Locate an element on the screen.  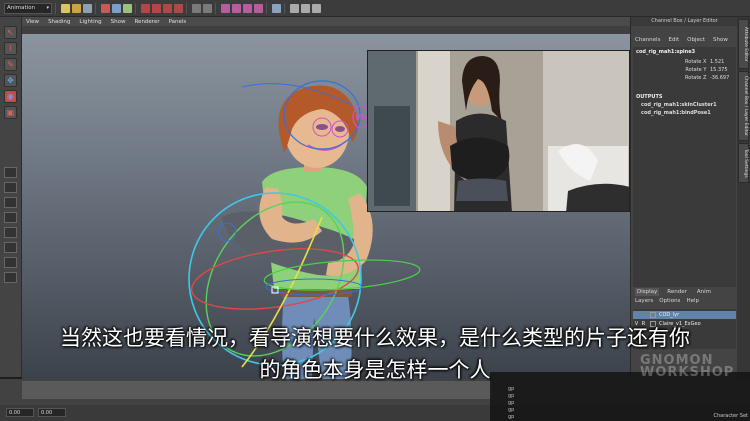
channel-value: -36.697 is located at coordinates (720, 78).